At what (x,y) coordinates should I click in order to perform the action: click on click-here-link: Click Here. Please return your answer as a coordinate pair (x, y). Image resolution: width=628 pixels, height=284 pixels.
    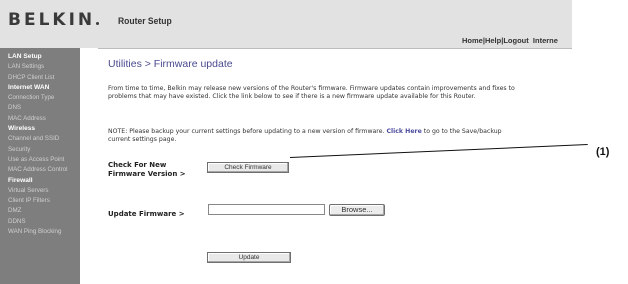
    Looking at the image, I should click on (403, 131).